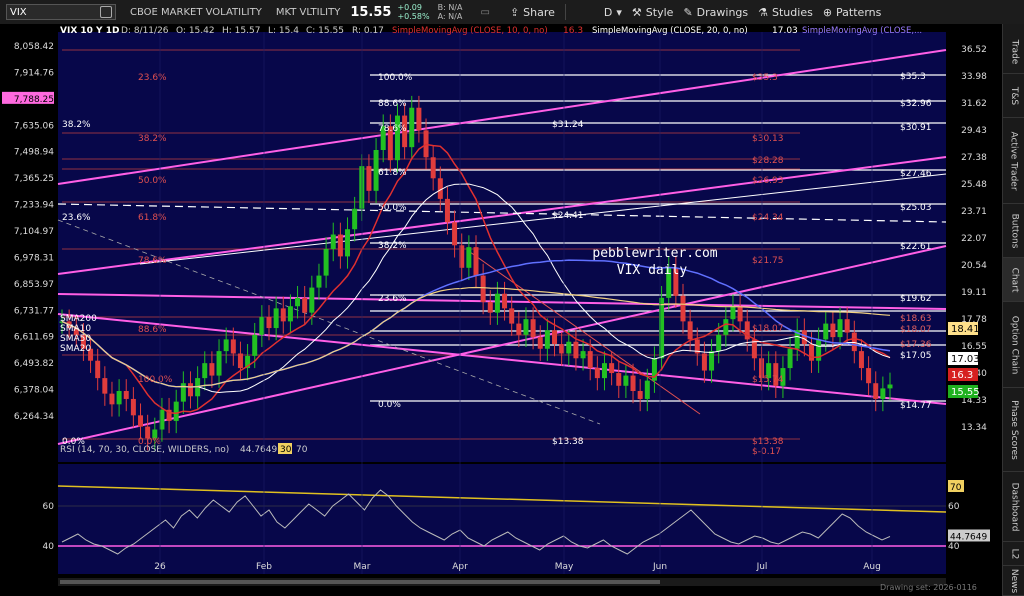  Describe the element at coordinates (392, 129) in the screenshot. I see `fib-label: 78.6%` at that location.